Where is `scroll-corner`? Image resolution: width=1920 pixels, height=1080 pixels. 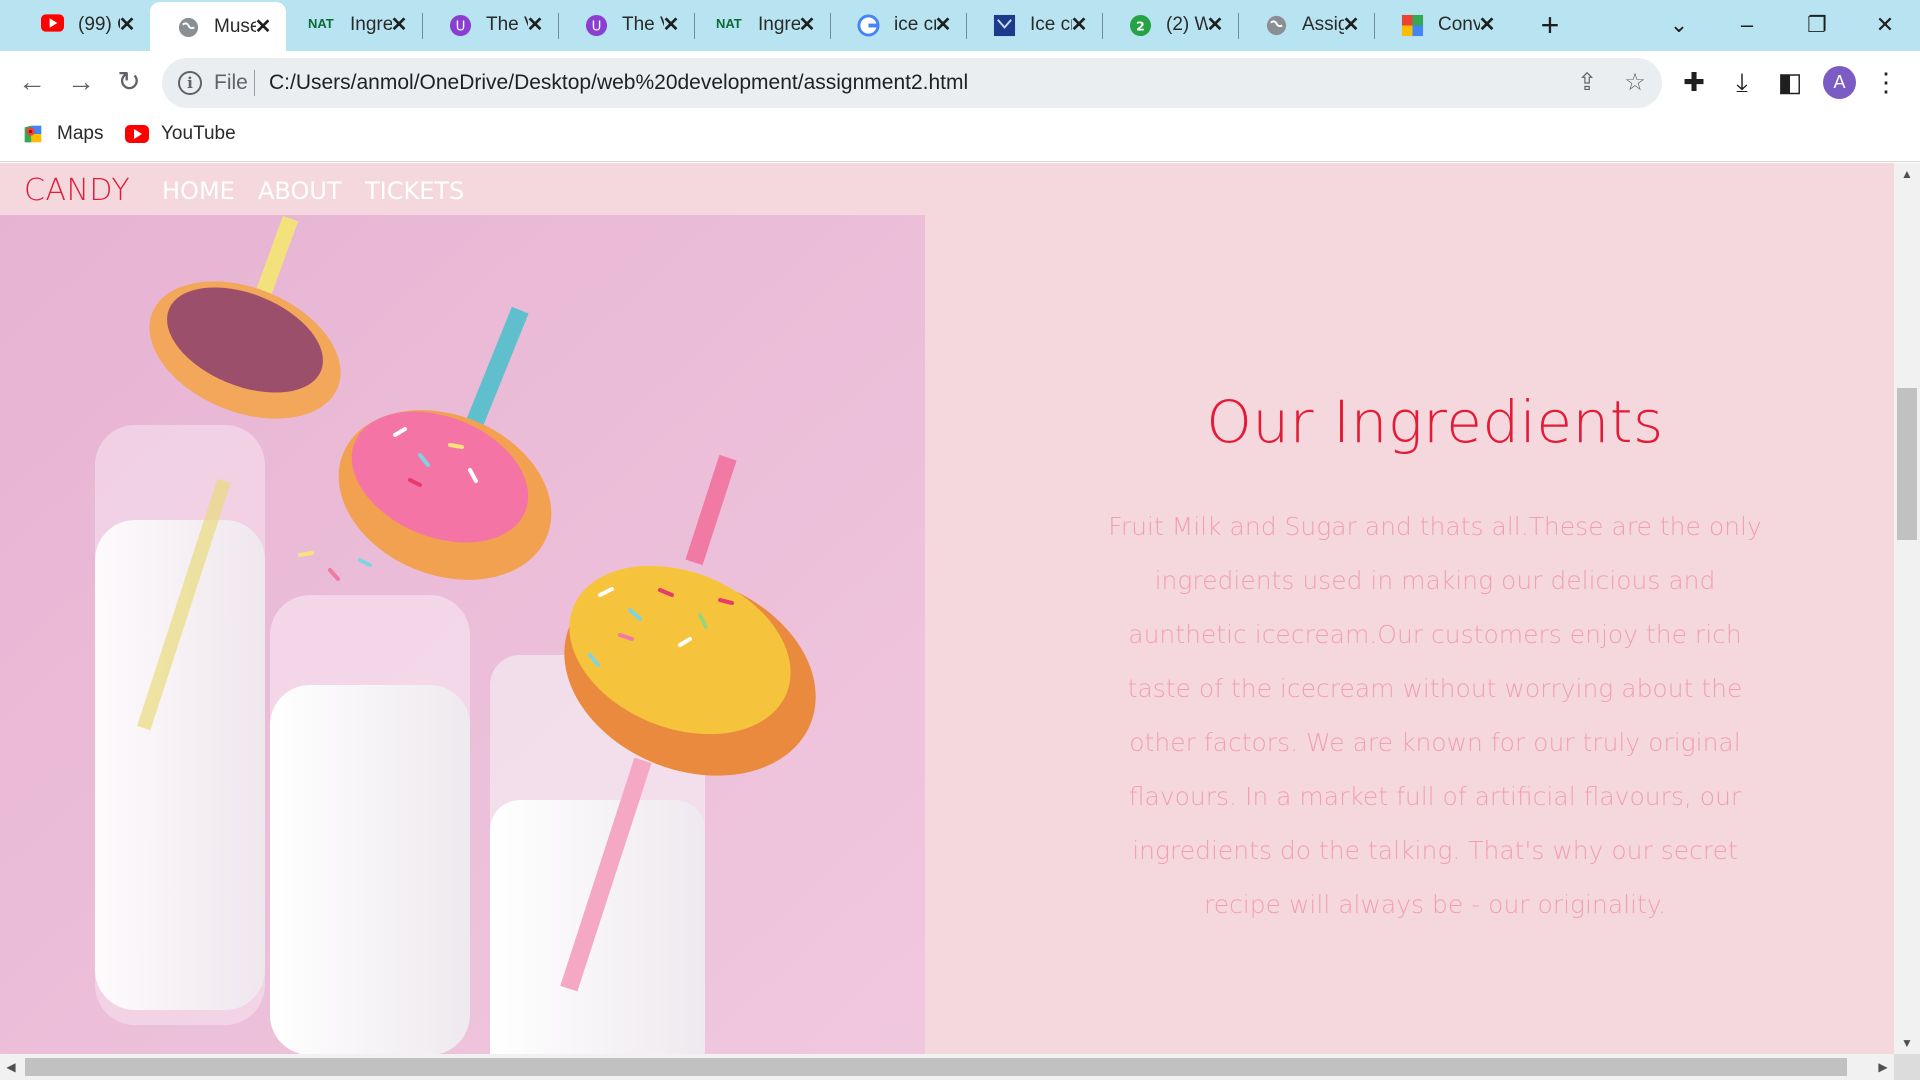
scroll-corner is located at coordinates (1907, 1067).